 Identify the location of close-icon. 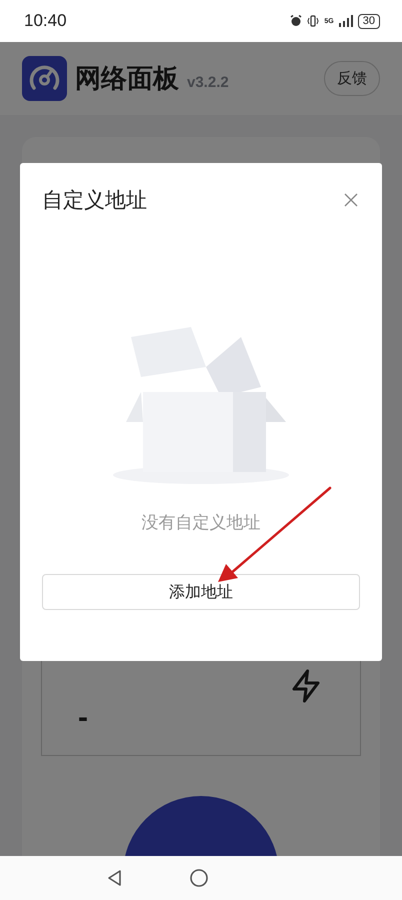
(351, 200).